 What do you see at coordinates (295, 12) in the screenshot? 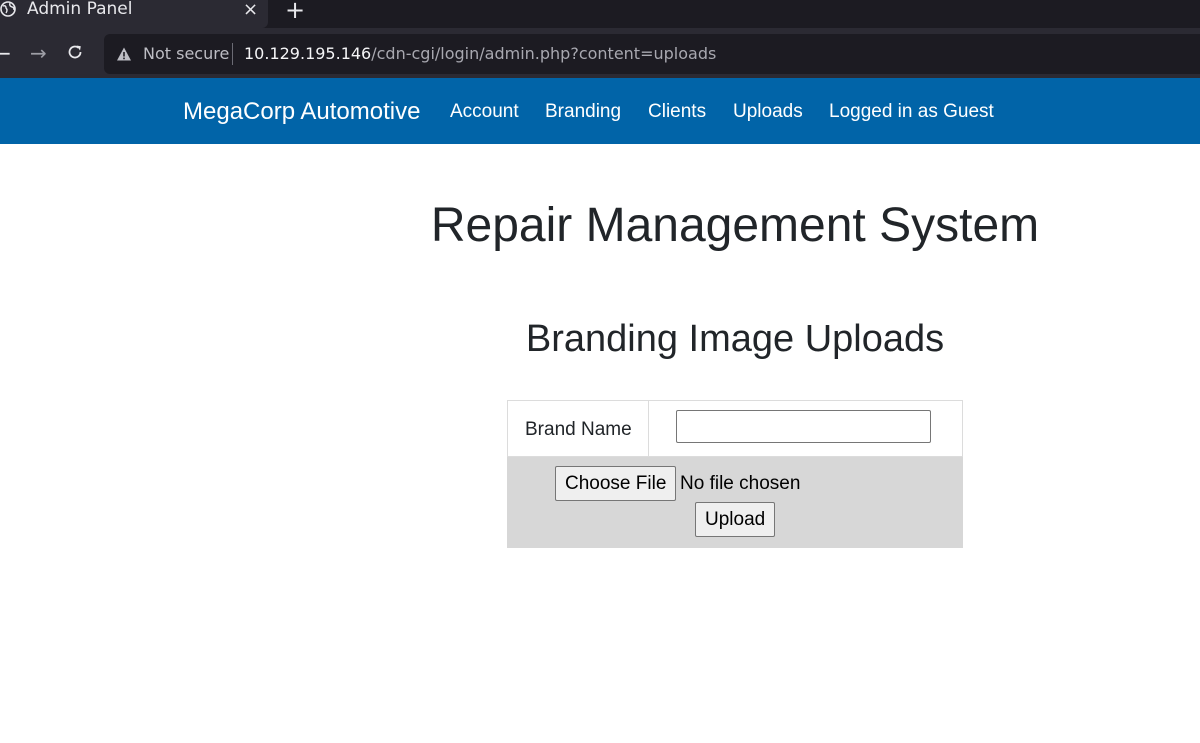
I see `new-tab-icon: +` at bounding box center [295, 12].